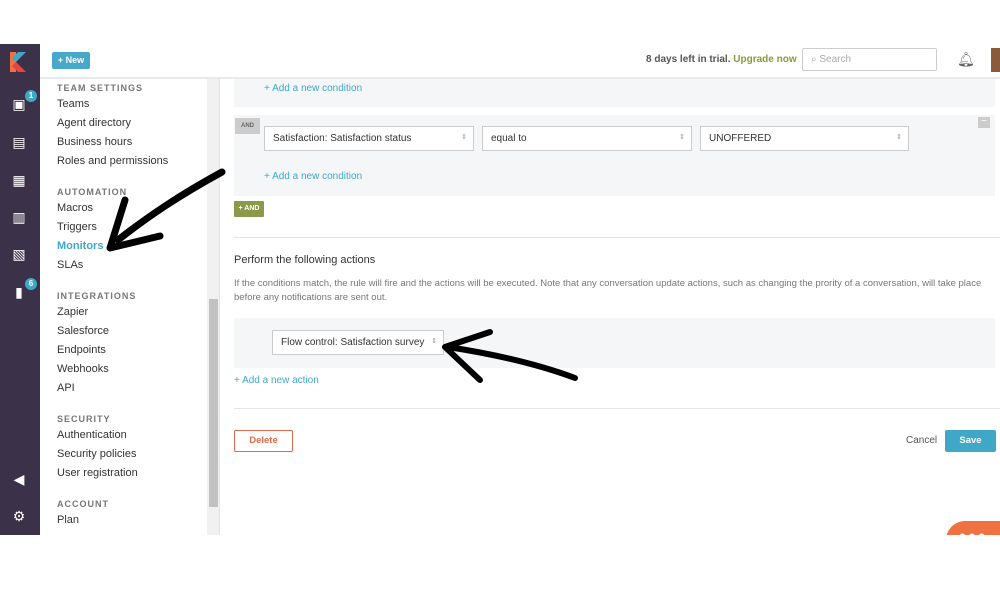 This screenshot has width=1000, height=600. Describe the element at coordinates (19, 142) in the screenshot. I see `contacts-icon: ▤` at that location.